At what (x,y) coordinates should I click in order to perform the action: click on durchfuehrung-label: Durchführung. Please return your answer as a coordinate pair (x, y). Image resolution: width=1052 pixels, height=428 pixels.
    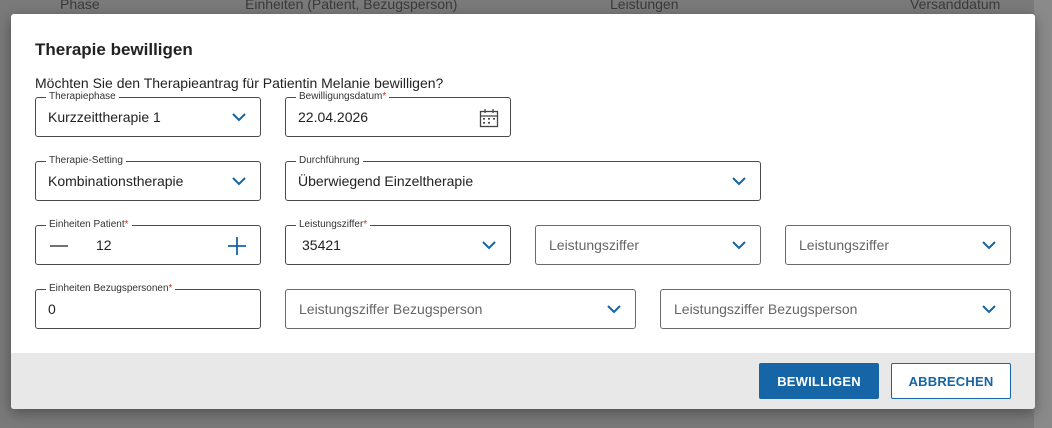
    Looking at the image, I should click on (329, 161).